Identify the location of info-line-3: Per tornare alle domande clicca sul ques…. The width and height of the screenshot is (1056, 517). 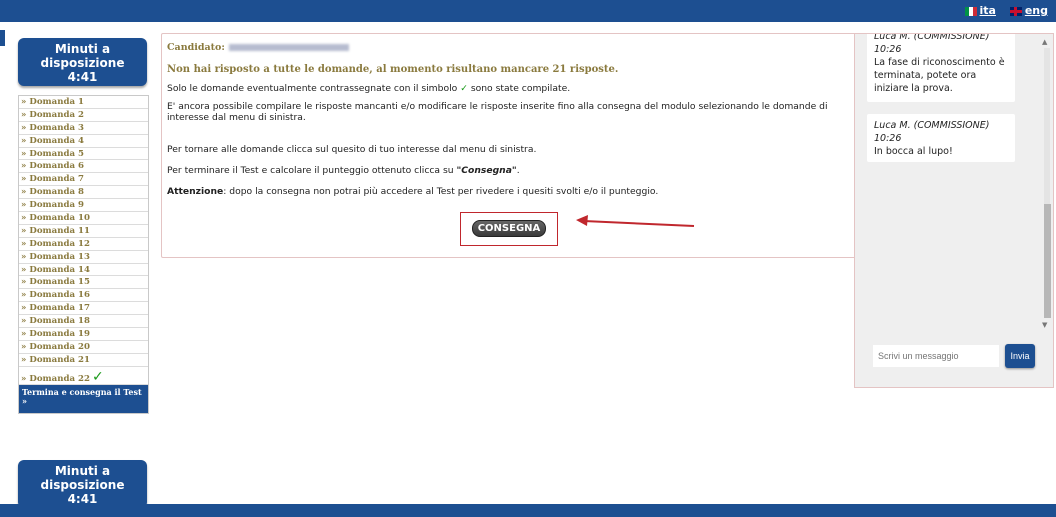
(352, 149).